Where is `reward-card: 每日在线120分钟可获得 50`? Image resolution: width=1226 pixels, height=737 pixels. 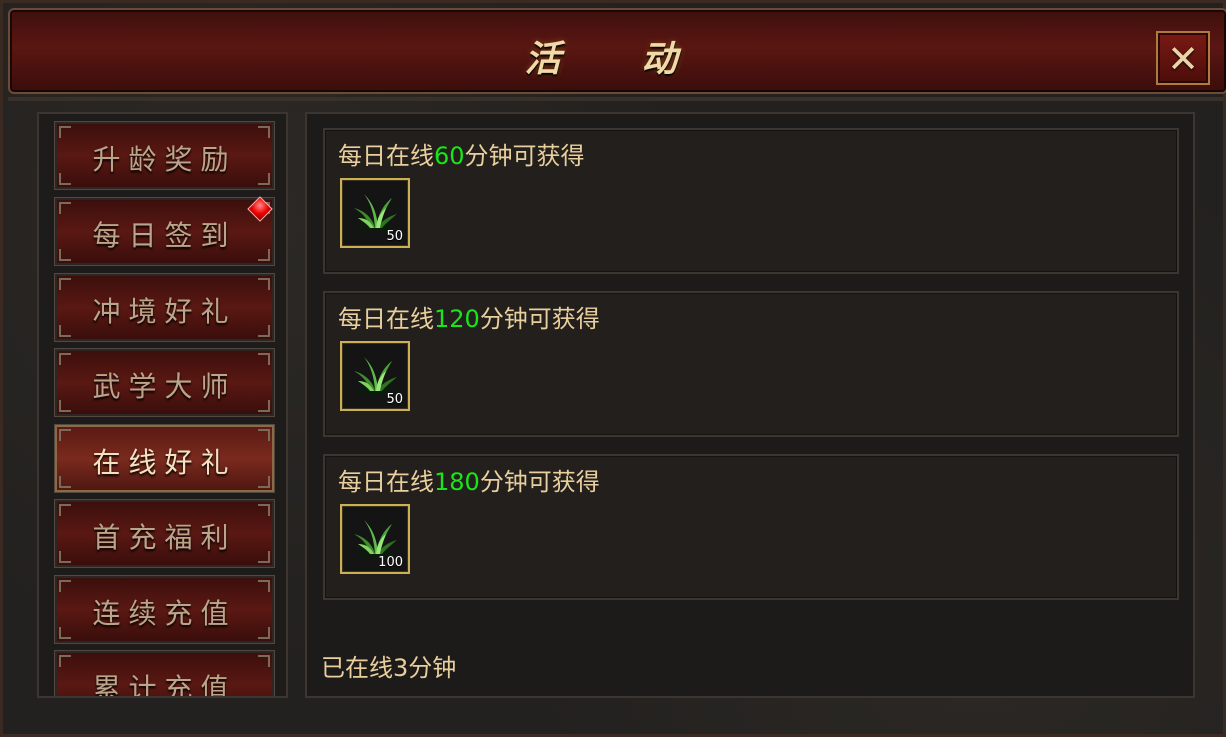
reward-card: 每日在线120分钟可获得 50 is located at coordinates (751, 364).